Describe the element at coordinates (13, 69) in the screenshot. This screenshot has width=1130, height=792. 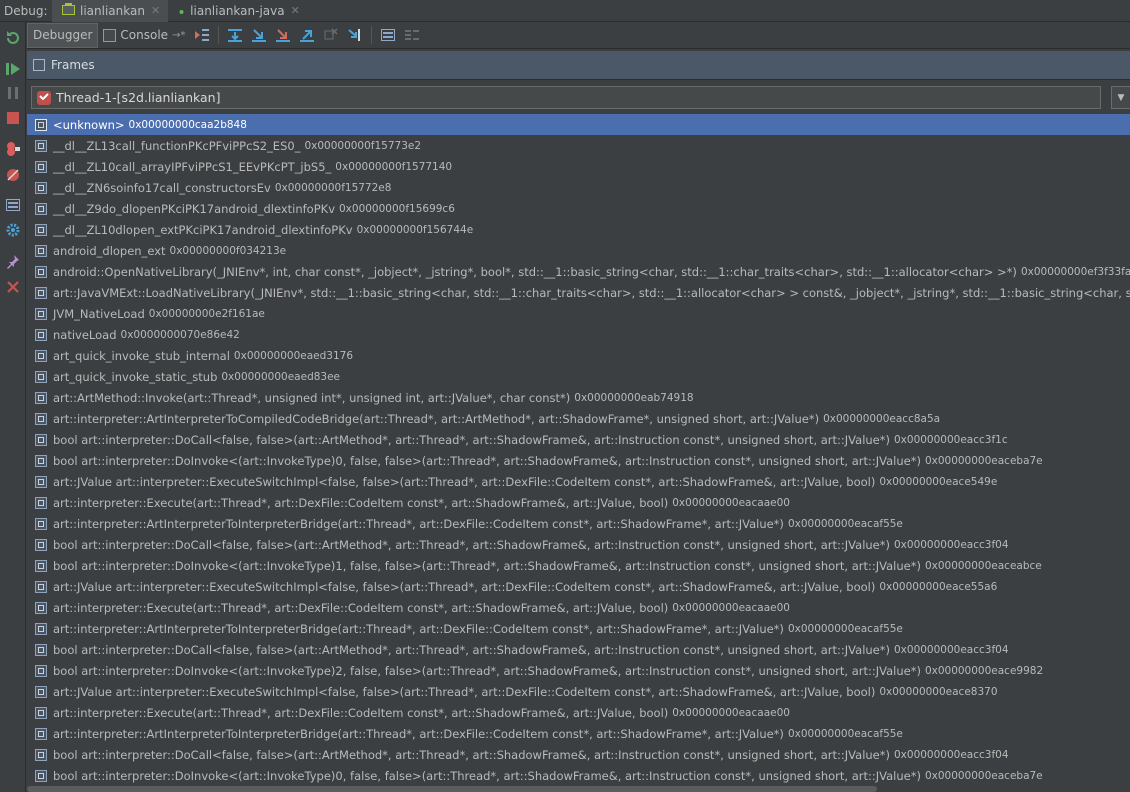
I see `resume-icon` at that location.